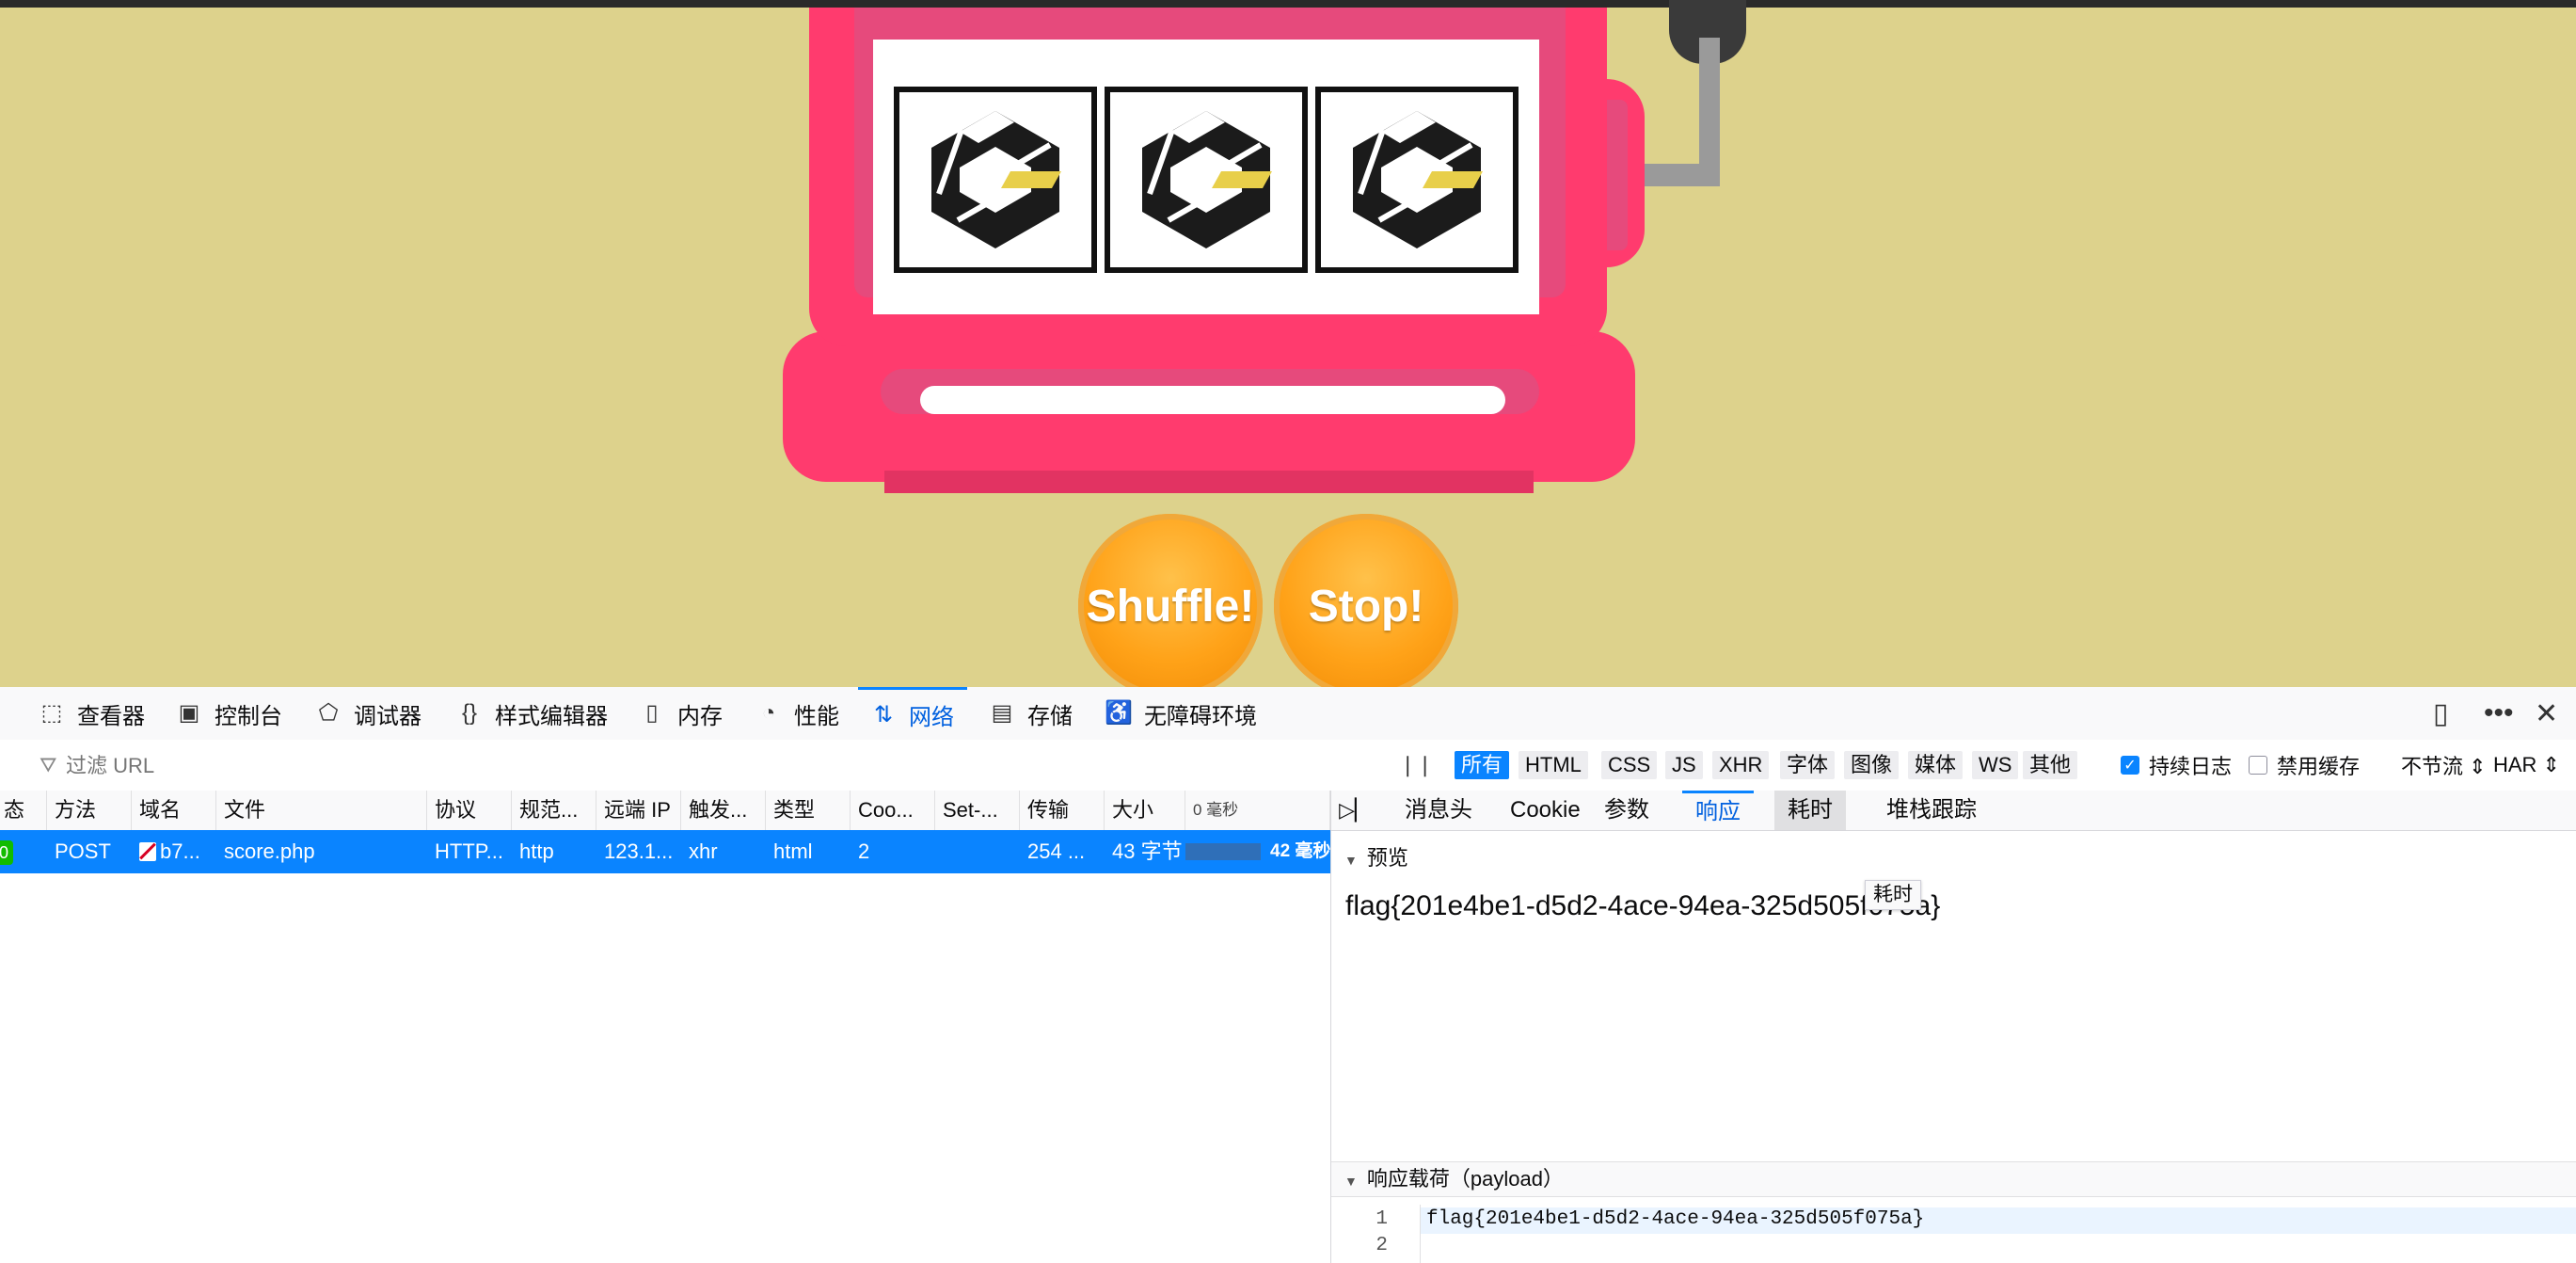 This screenshot has height=1263, width=2576. Describe the element at coordinates (1213, 400) in the screenshot. I see `coin-slot` at that location.